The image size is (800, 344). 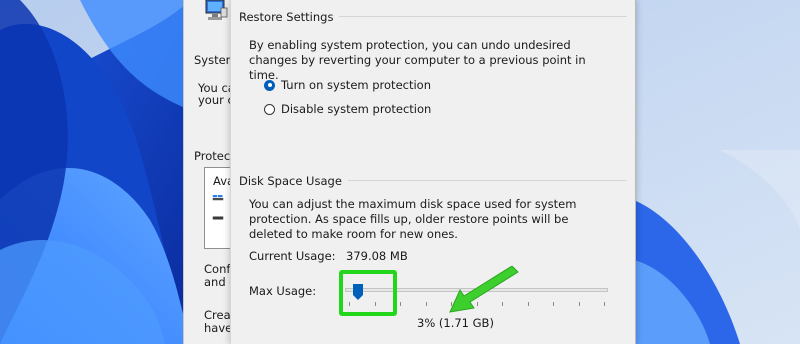 I want to click on disable-protection-radio: Disable system protection, so click(x=347, y=109).